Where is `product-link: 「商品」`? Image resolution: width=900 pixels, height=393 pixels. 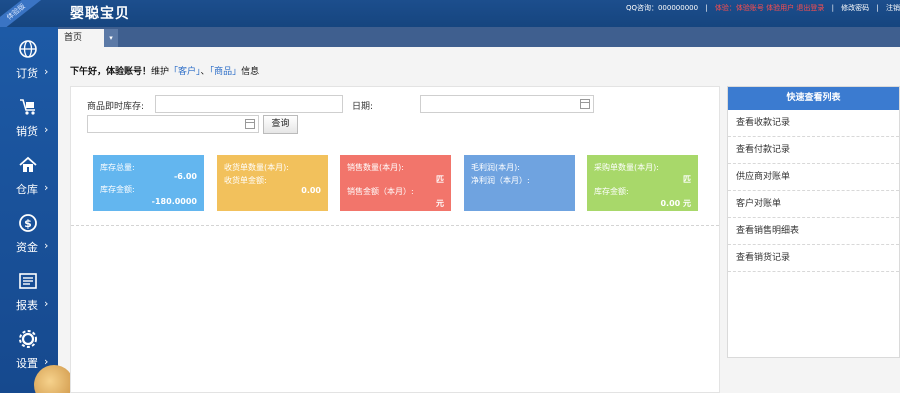 product-link: 「商品」 is located at coordinates (226, 72).